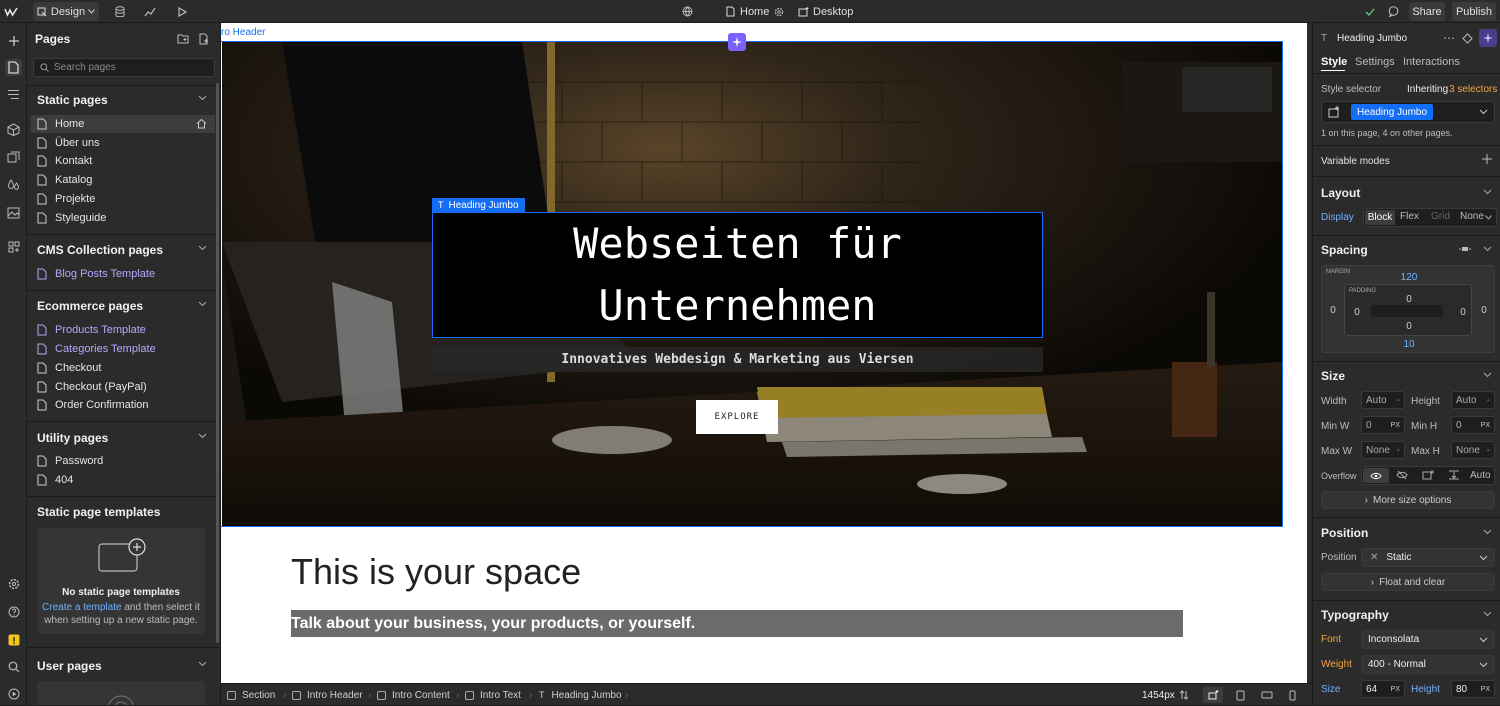 Image resolution: width=1500 pixels, height=706 pixels. I want to click on spacing-title: Spacing, so click(1344, 250).